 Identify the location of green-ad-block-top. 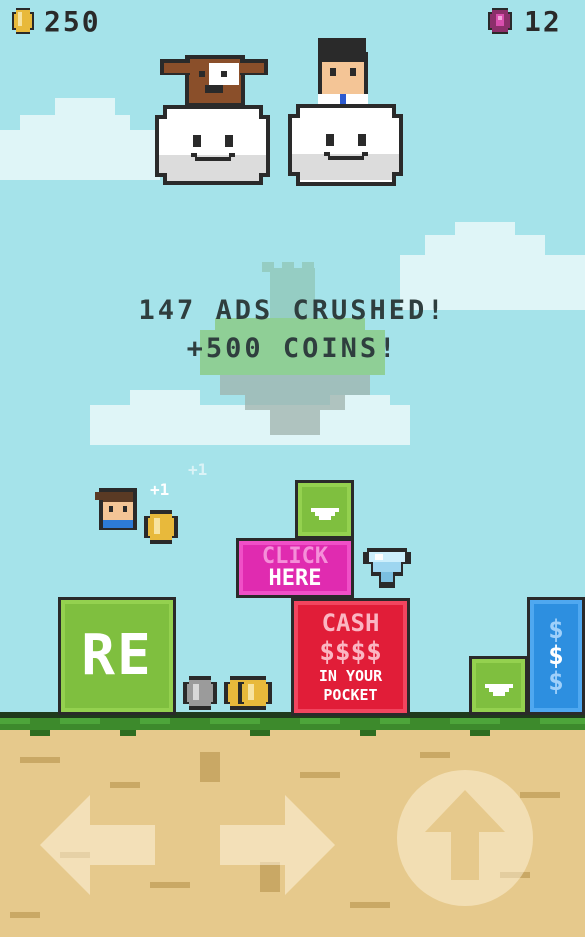
(324, 509).